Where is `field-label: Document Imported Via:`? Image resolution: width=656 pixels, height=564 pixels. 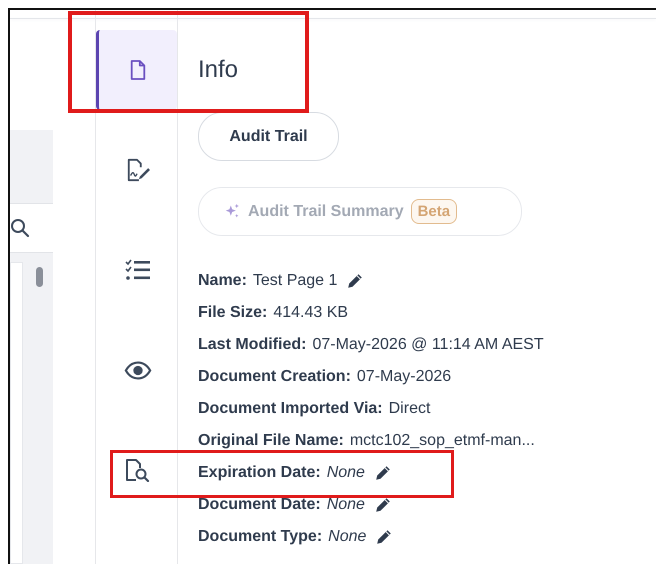 field-label: Document Imported Via: is located at coordinates (290, 409).